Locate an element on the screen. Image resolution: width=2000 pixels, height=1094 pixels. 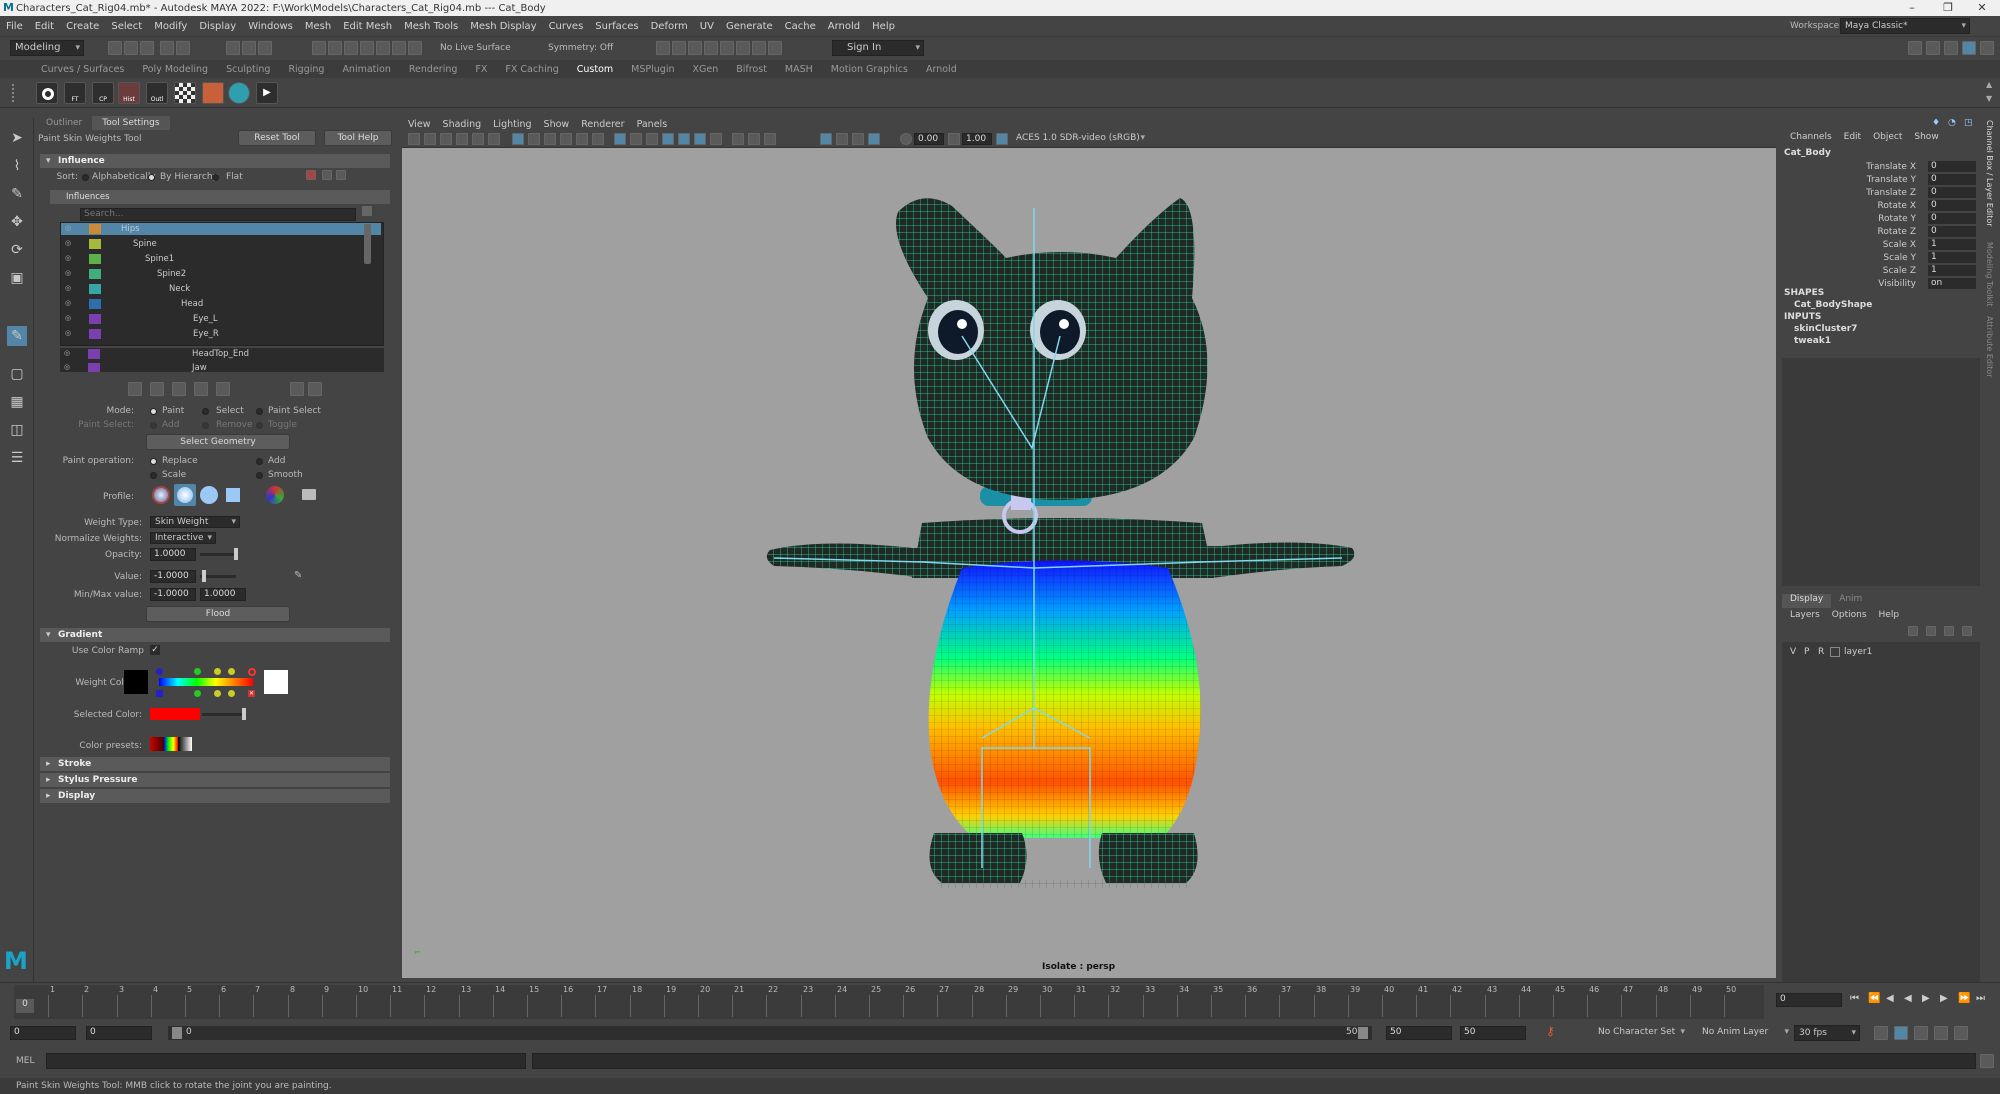
paint-op-add-radio is located at coordinates (259, 461).